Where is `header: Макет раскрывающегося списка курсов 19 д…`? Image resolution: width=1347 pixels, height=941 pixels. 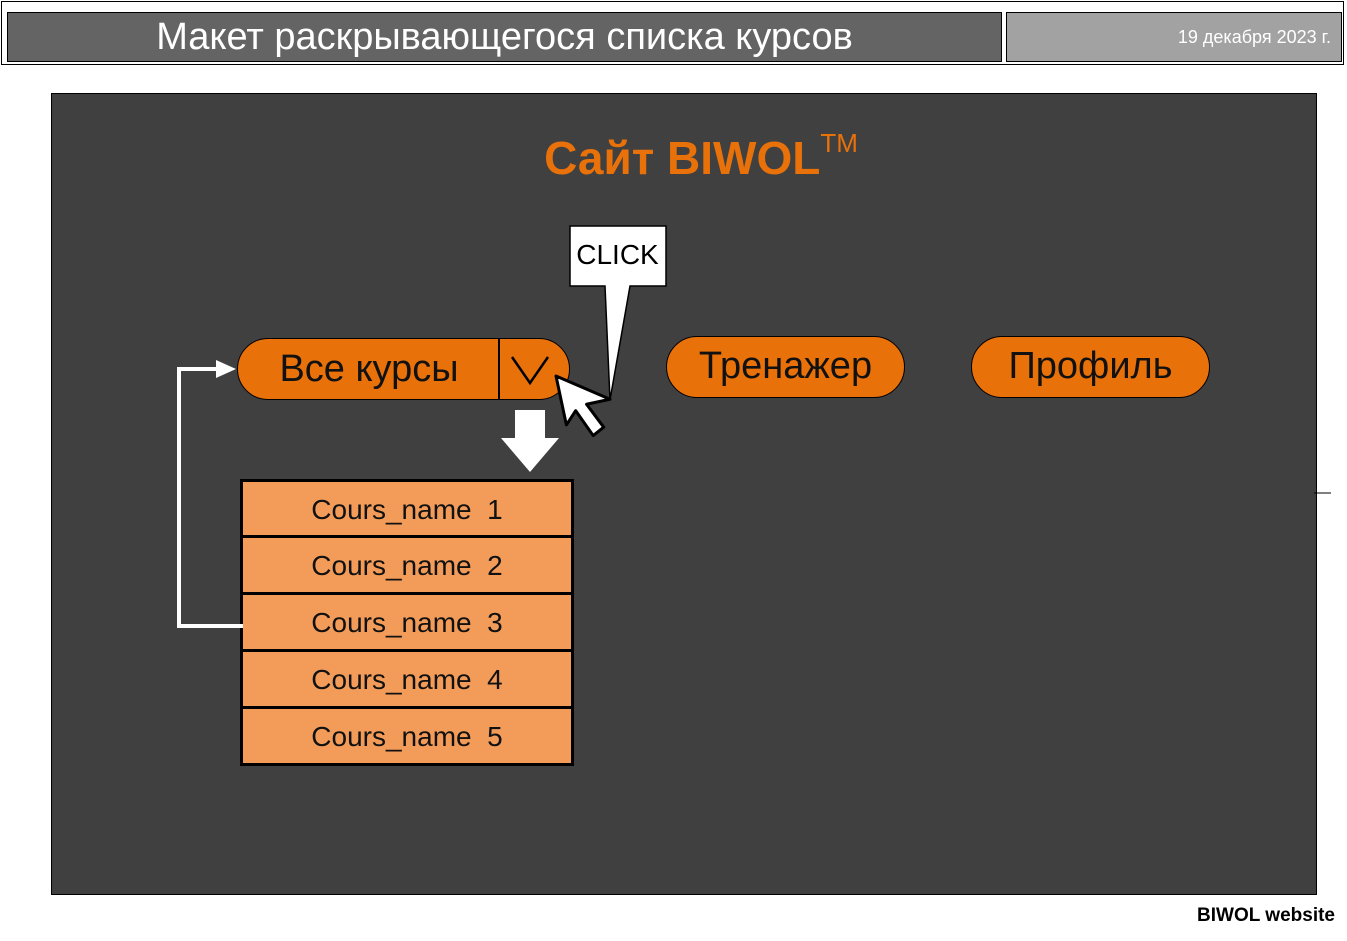 header: Макет раскрывающегося списка курсов 19 д… is located at coordinates (672, 33).